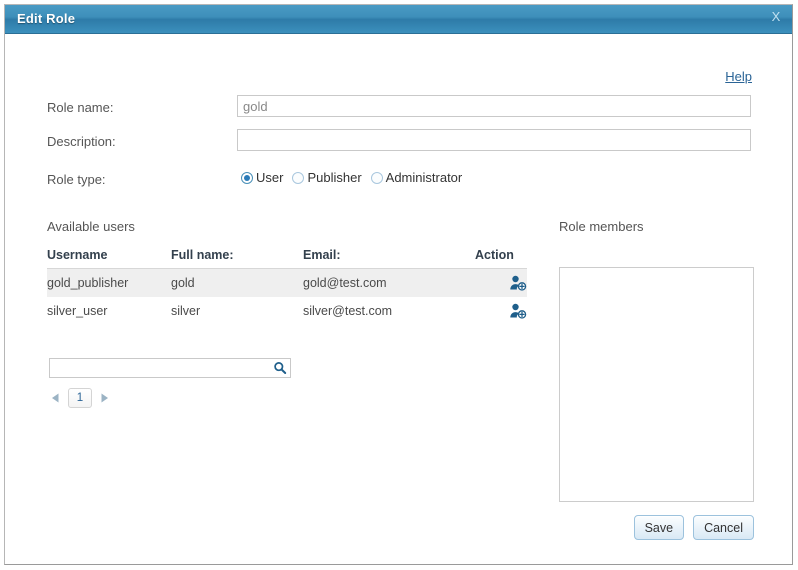 This screenshot has width=798, height=570. I want to click on cell-fullname: gold, so click(237, 282).